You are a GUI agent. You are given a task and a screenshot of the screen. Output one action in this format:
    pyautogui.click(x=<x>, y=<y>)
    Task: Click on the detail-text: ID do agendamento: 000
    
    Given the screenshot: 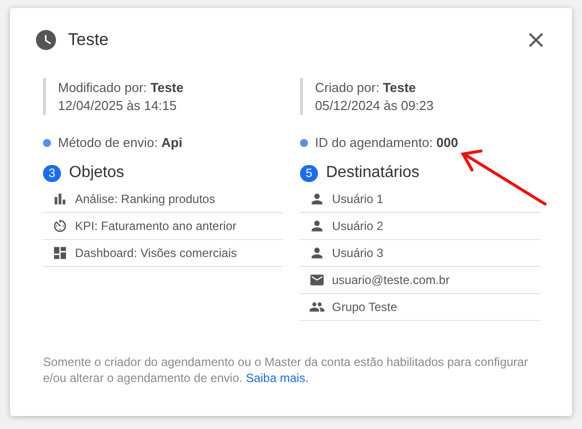 What is the action you would take?
    pyautogui.click(x=386, y=142)
    